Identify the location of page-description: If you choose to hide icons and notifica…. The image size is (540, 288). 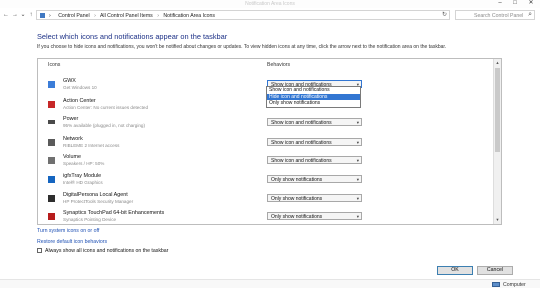
(242, 47).